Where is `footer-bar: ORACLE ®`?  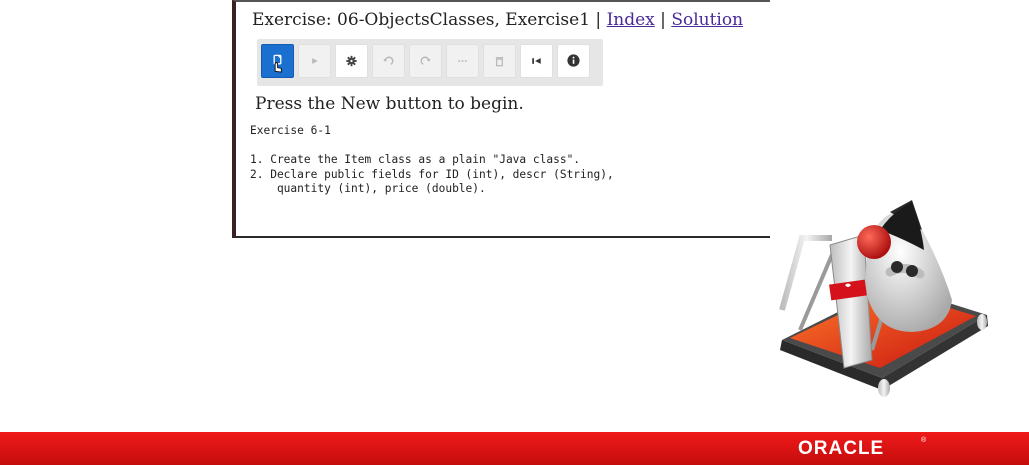
footer-bar: ORACLE ® is located at coordinates (514, 448).